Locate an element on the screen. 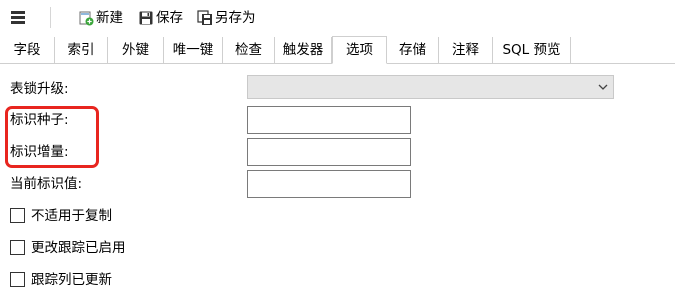  tab-sql-preview: SQL 预览 is located at coordinates (532, 50).